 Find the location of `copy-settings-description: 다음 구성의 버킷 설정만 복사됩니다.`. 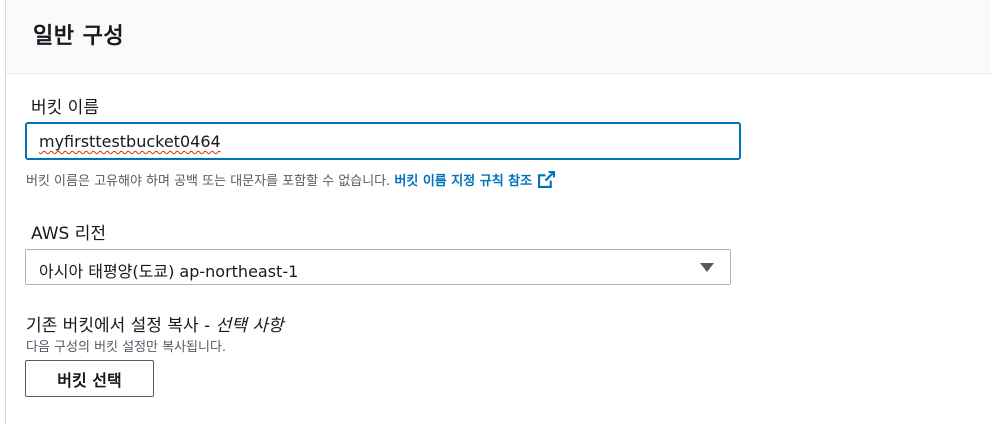

copy-settings-description: 다음 구성의 버킷 설정만 복사됩니다. is located at coordinates (126, 347).